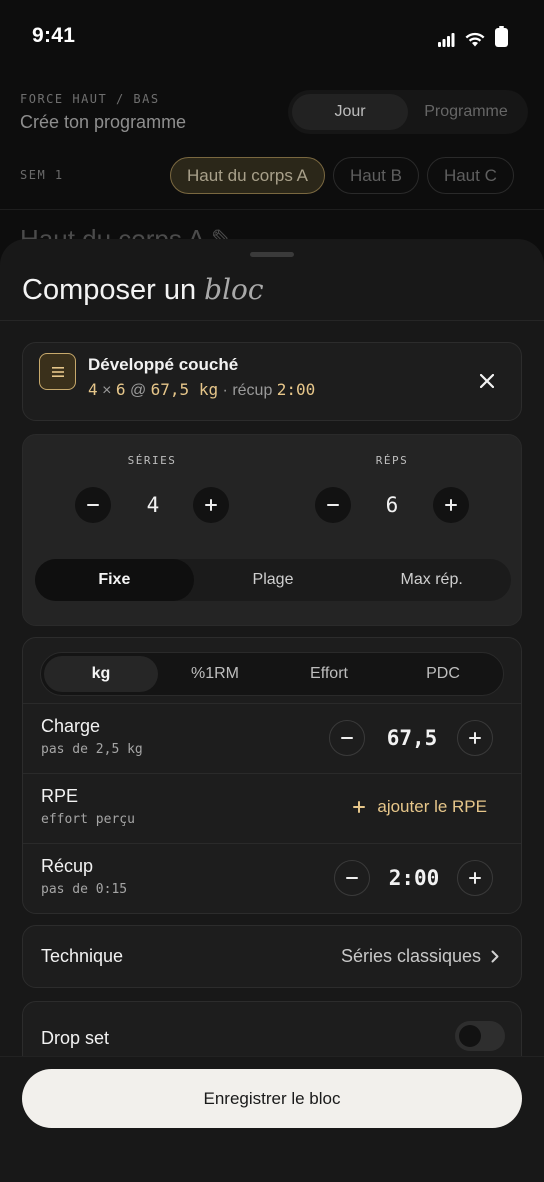  I want to click on program-eyebrow: FORCE HAUT / BAS, so click(90, 99).